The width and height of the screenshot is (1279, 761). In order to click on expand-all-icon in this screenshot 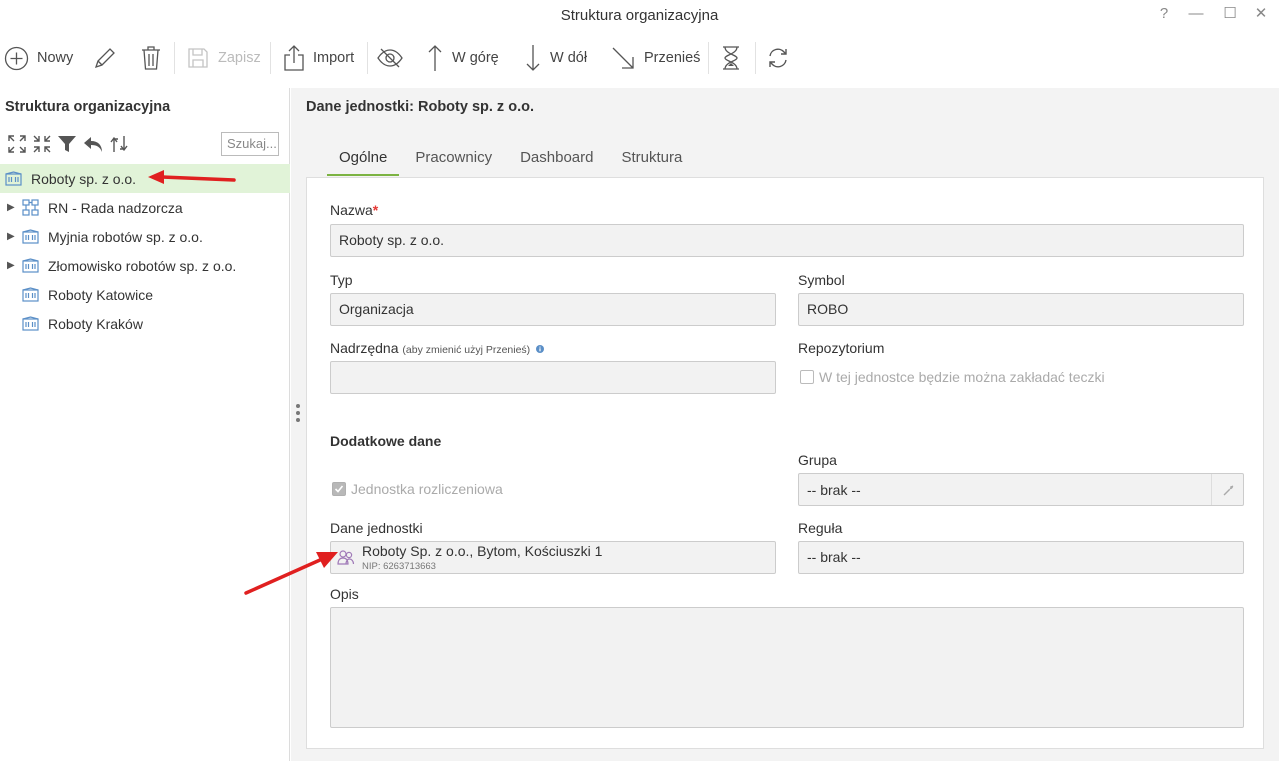, I will do `click(17, 144)`.